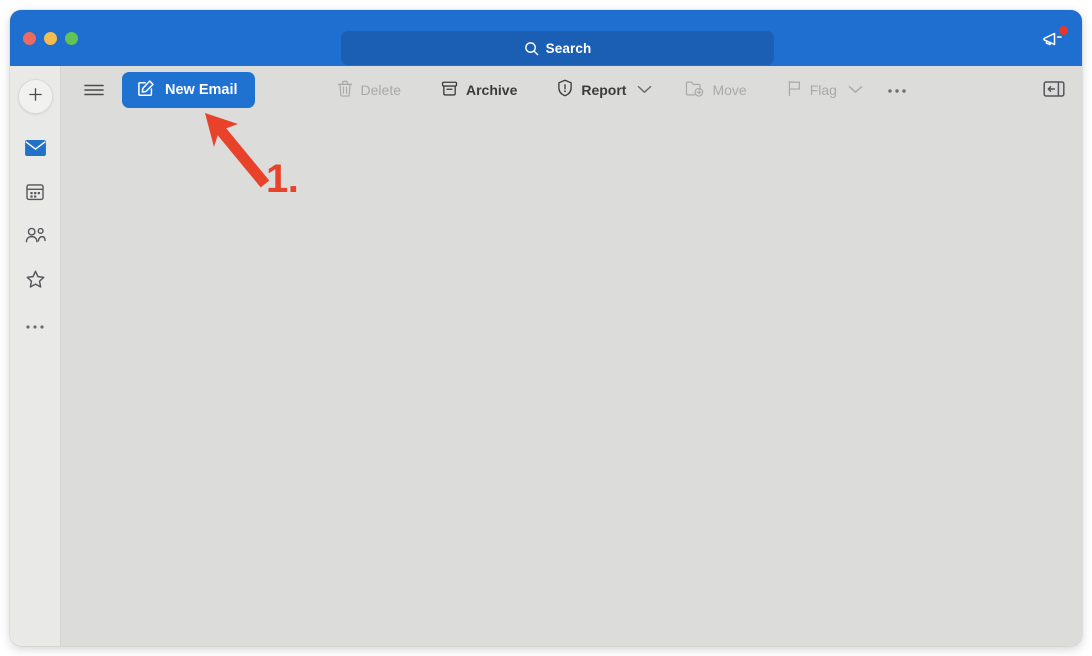  What do you see at coordinates (94, 90) in the screenshot?
I see `hamburger-icon` at bounding box center [94, 90].